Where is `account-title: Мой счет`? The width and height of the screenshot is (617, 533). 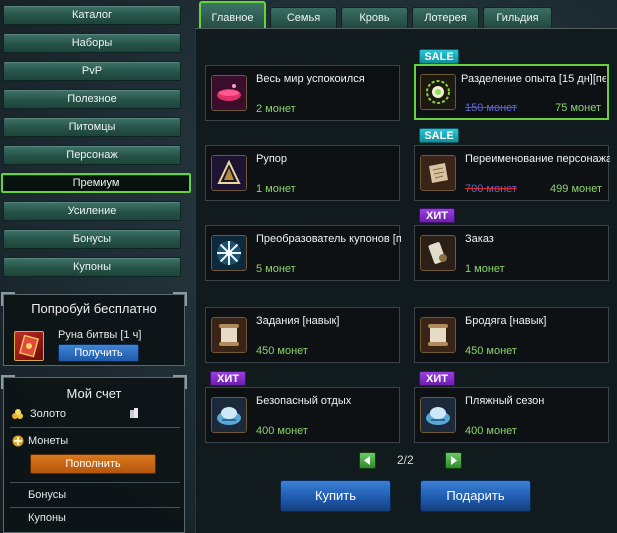 account-title: Мой счет is located at coordinates (94, 393).